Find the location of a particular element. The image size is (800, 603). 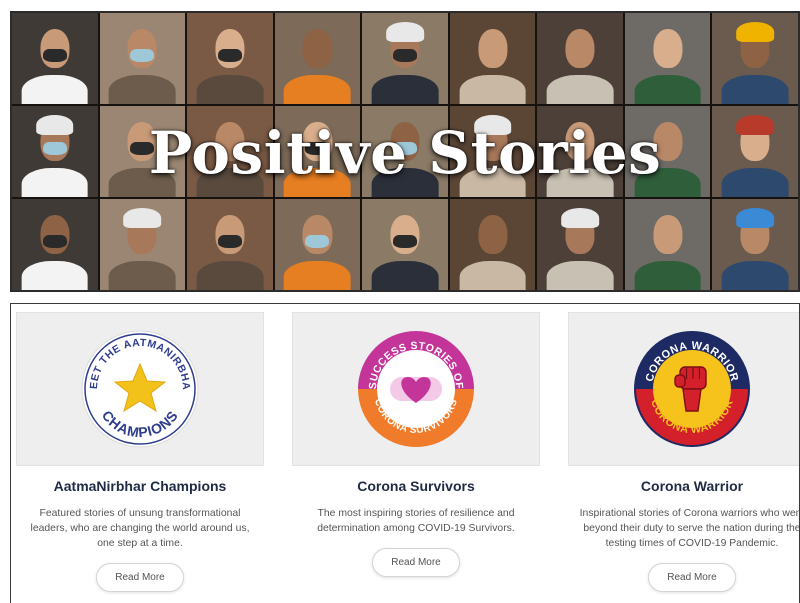

survivors-badge-icon: SUCCESS STORIES OF CORONA SURVIVORS is located at coordinates (416, 389).